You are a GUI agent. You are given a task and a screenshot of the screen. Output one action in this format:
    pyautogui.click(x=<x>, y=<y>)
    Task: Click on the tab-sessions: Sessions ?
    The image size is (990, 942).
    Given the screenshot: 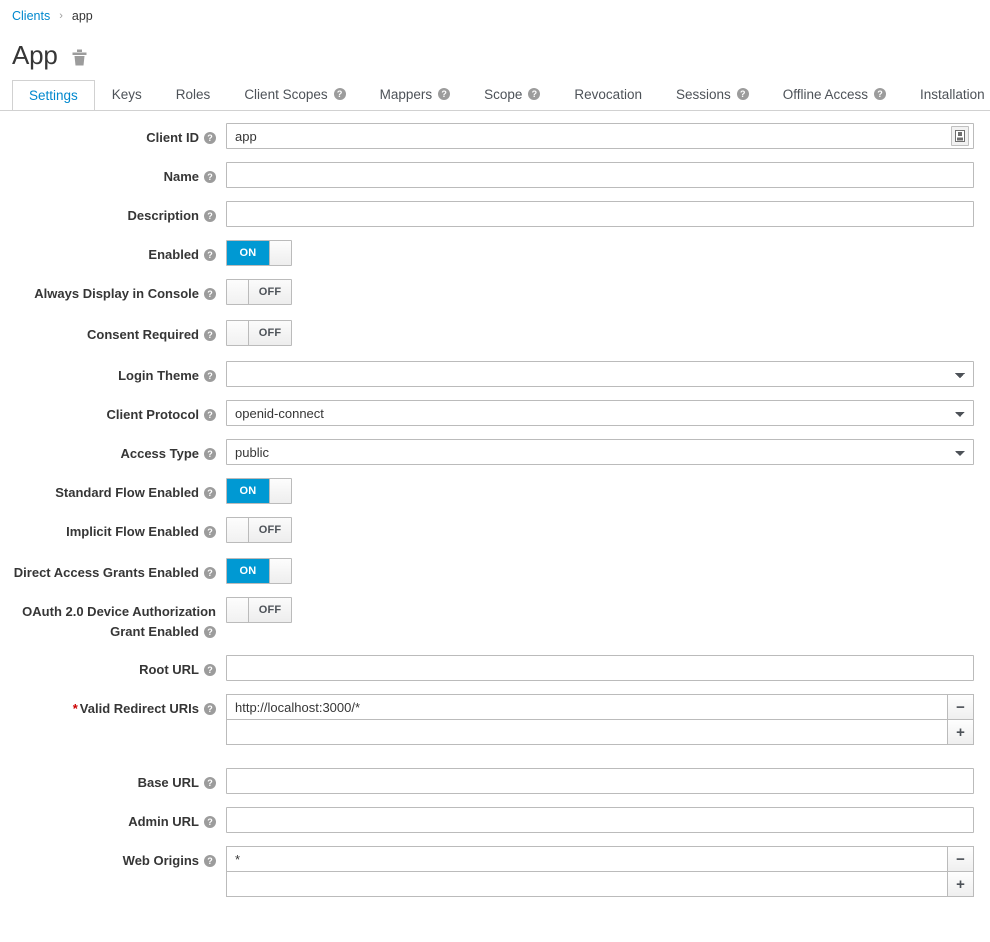 What is the action you would take?
    pyautogui.click(x=712, y=95)
    